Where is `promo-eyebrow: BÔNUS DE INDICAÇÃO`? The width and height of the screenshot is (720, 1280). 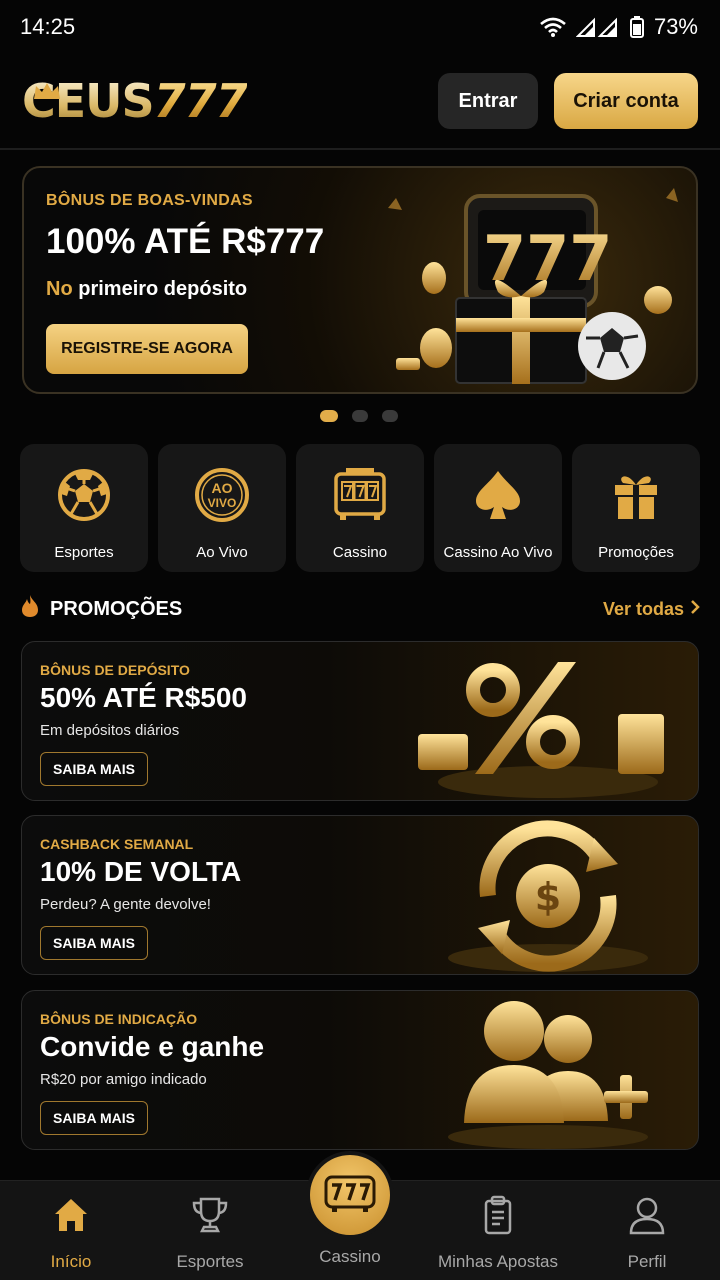
promo-eyebrow: BÔNUS DE INDICAÇÃO is located at coordinates (119, 1019).